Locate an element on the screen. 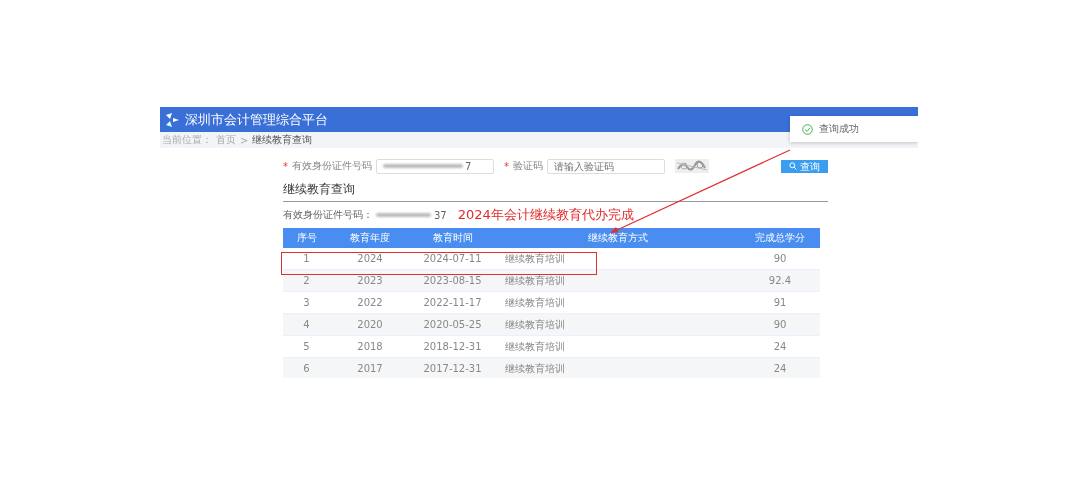 This screenshot has height=483, width=1080. captcha-field: 请输入验证码 is located at coordinates (606, 166).